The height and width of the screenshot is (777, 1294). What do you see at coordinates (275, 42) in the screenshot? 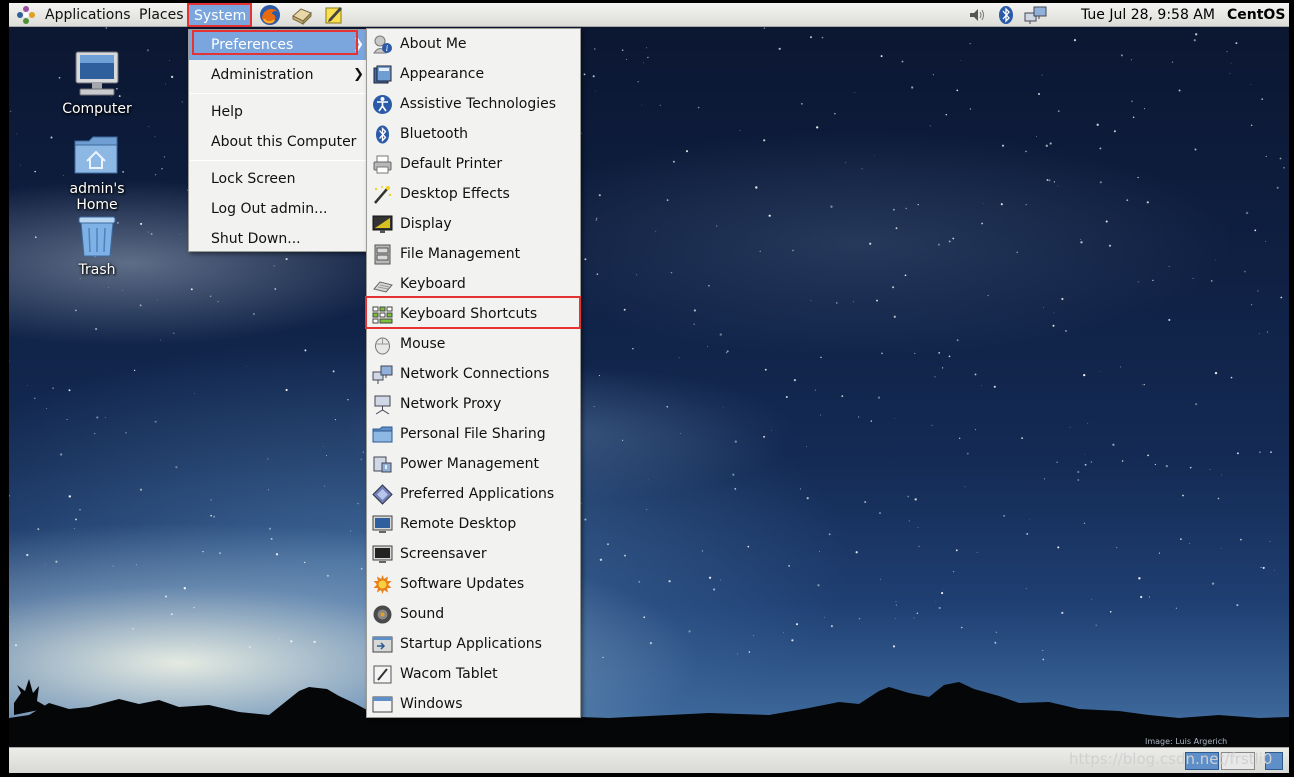
I see `annotation-box-preferences` at bounding box center [275, 42].